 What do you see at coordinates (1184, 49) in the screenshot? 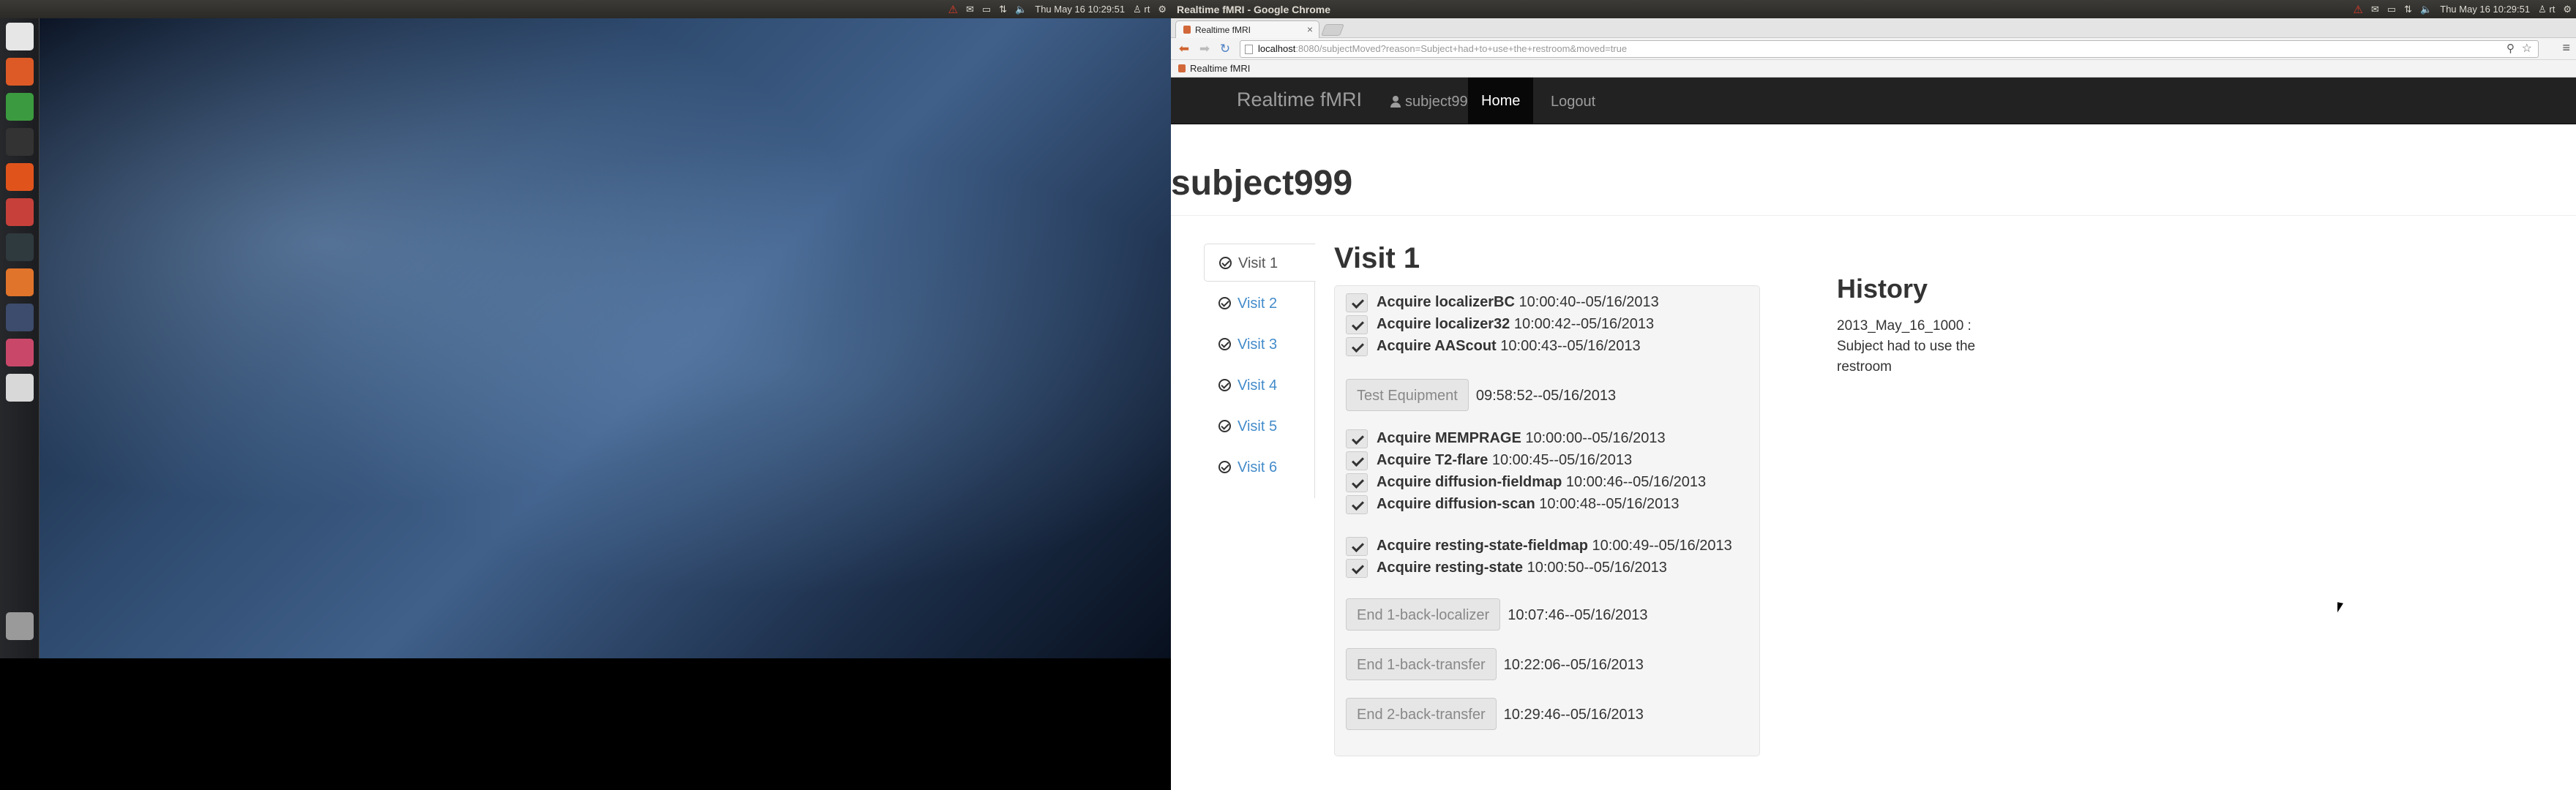
I see `back-arrow-icon: ⬅` at bounding box center [1184, 49].